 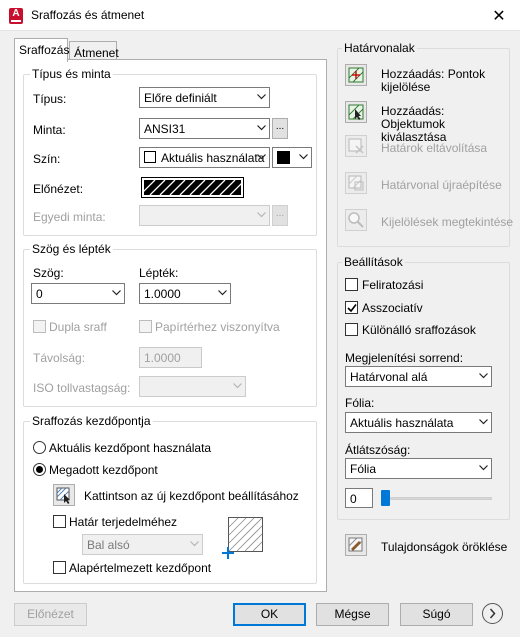 What do you see at coordinates (96, 53) in the screenshot?
I see `tab-gradient-label: Átmenet` at bounding box center [96, 53].